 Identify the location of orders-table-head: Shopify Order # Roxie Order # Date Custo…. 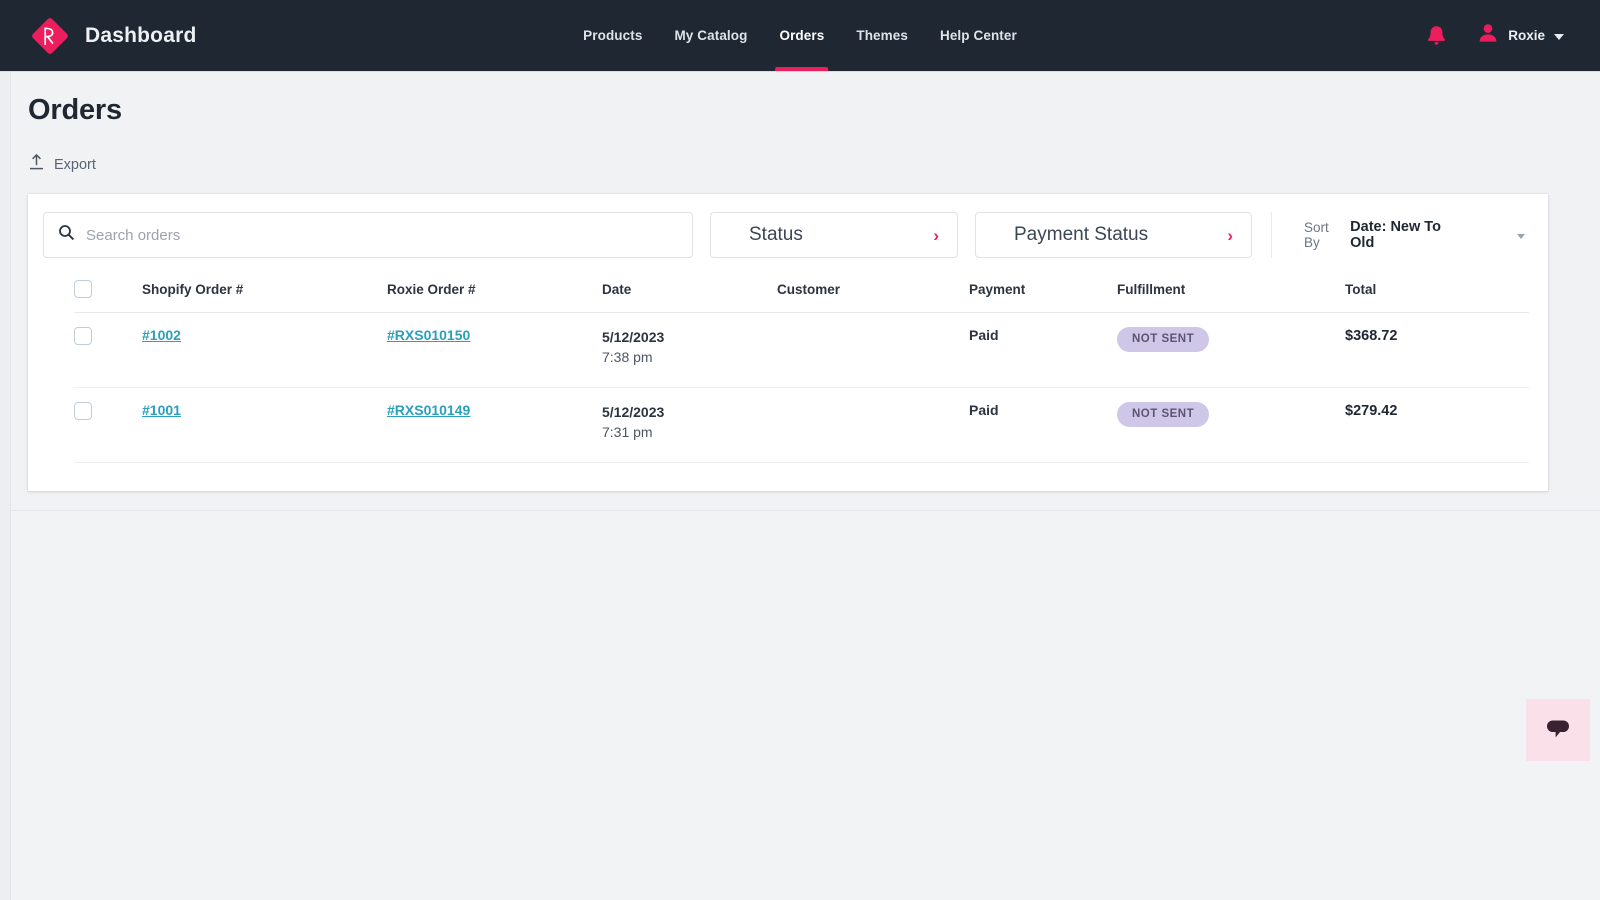
(801, 292).